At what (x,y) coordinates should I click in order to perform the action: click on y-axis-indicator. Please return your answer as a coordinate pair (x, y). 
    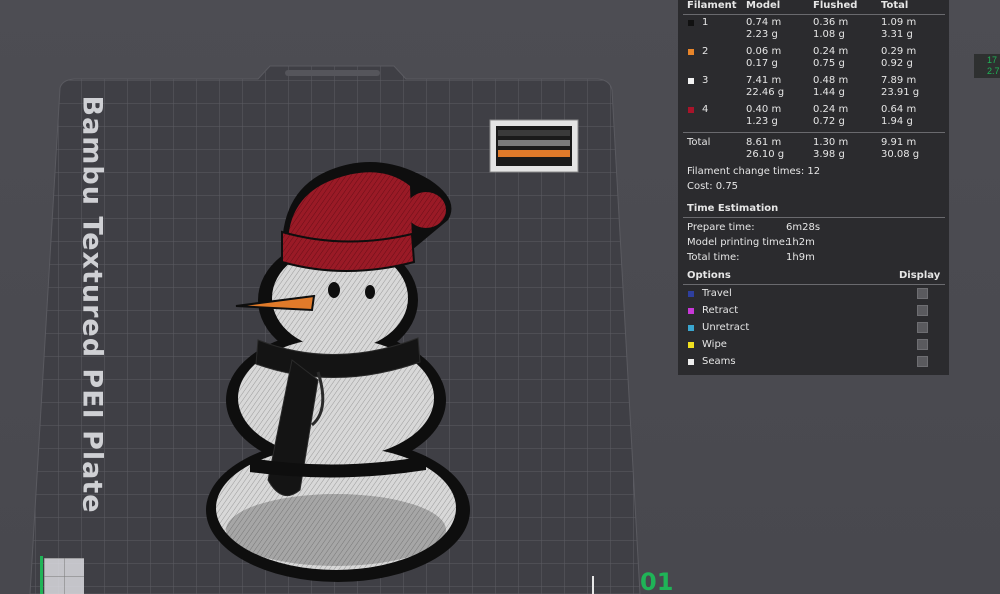
    Looking at the image, I should click on (41, 575).